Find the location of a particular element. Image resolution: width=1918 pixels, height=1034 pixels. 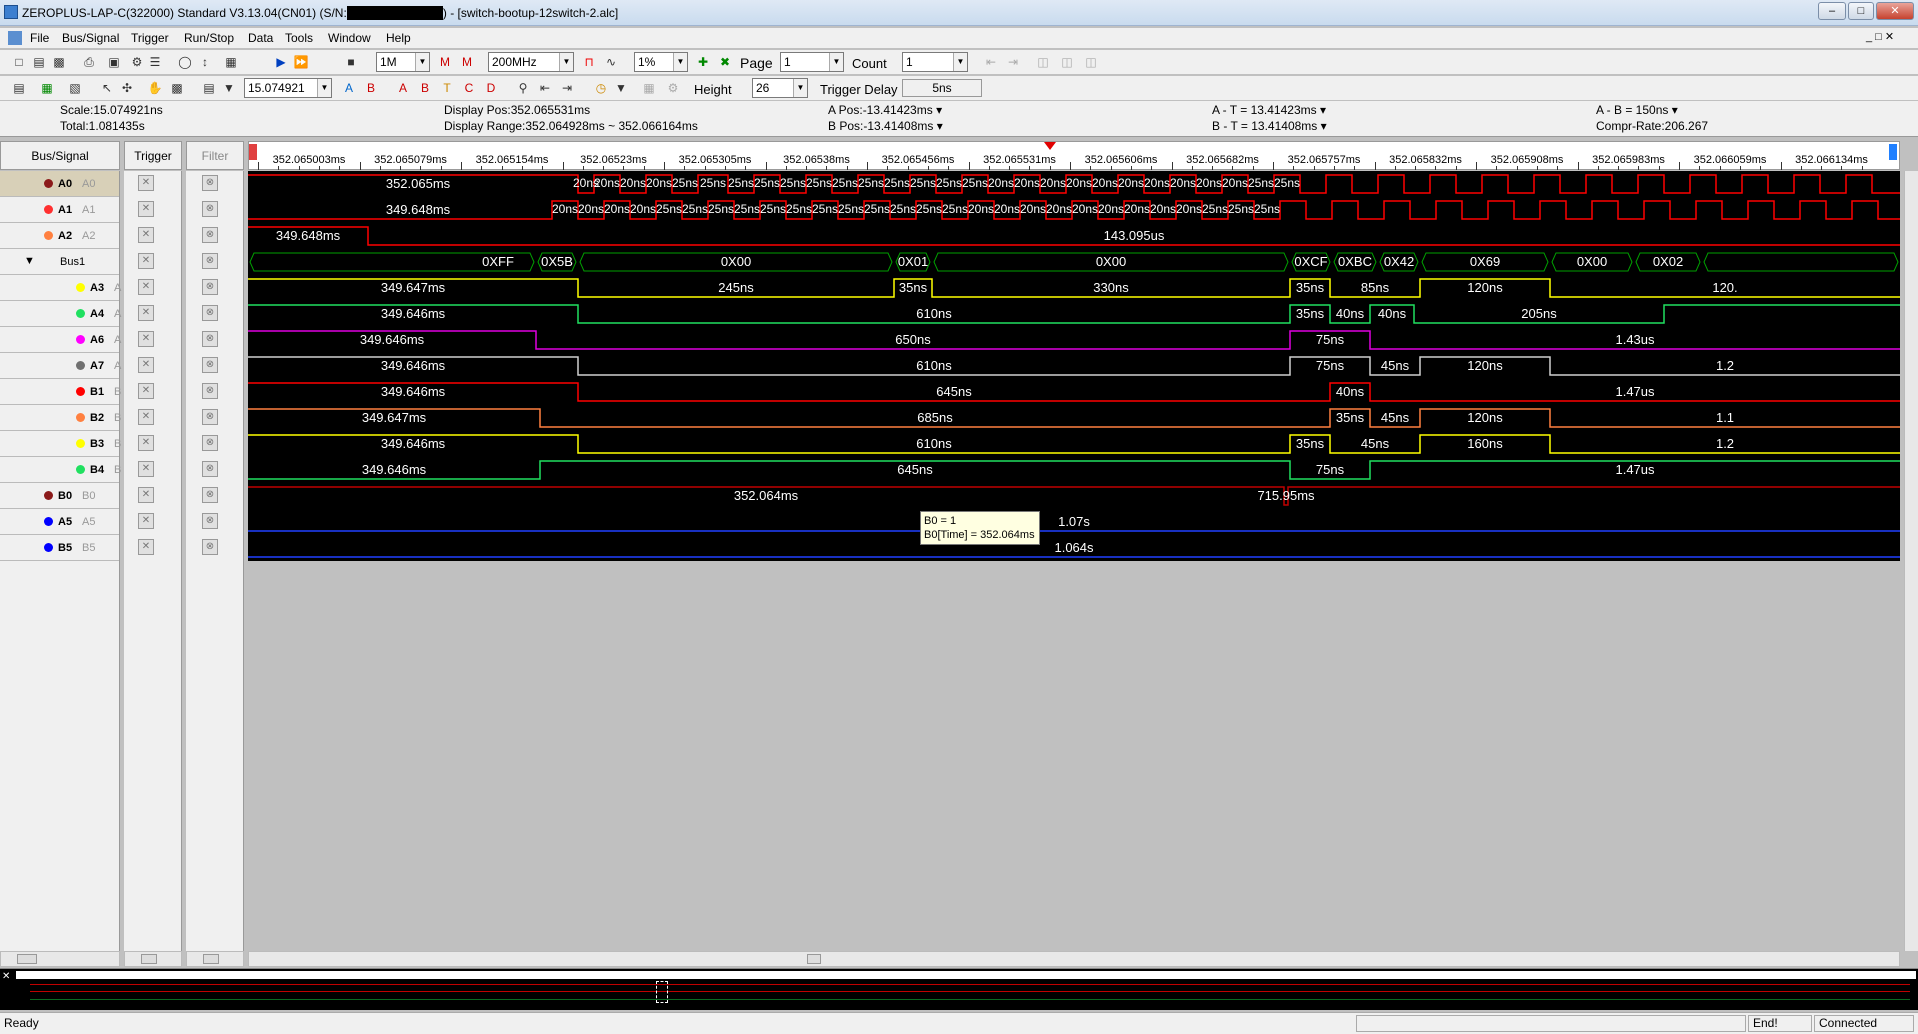

compare3-icon: ◫ is located at coordinates (1091, 62).